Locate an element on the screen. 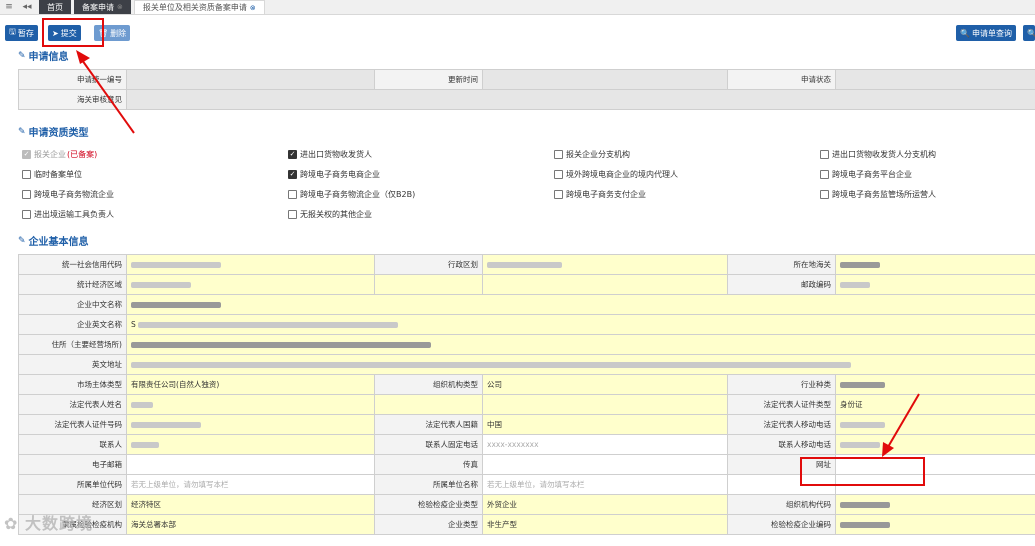  arrow-to-website is located at coordinates (903, 420).